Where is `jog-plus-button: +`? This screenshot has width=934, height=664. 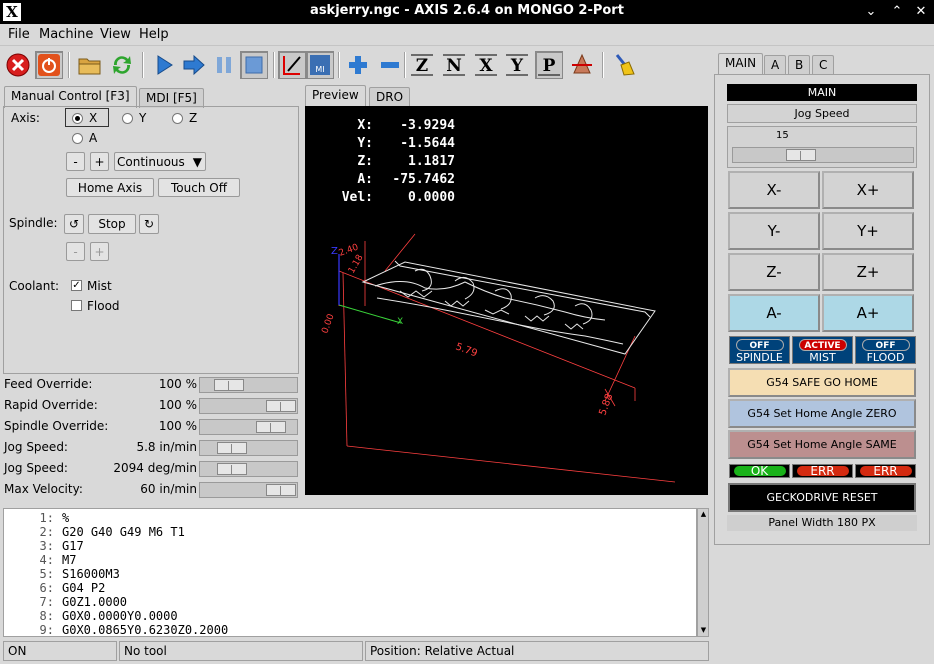
jog-plus-button: + is located at coordinates (99, 161).